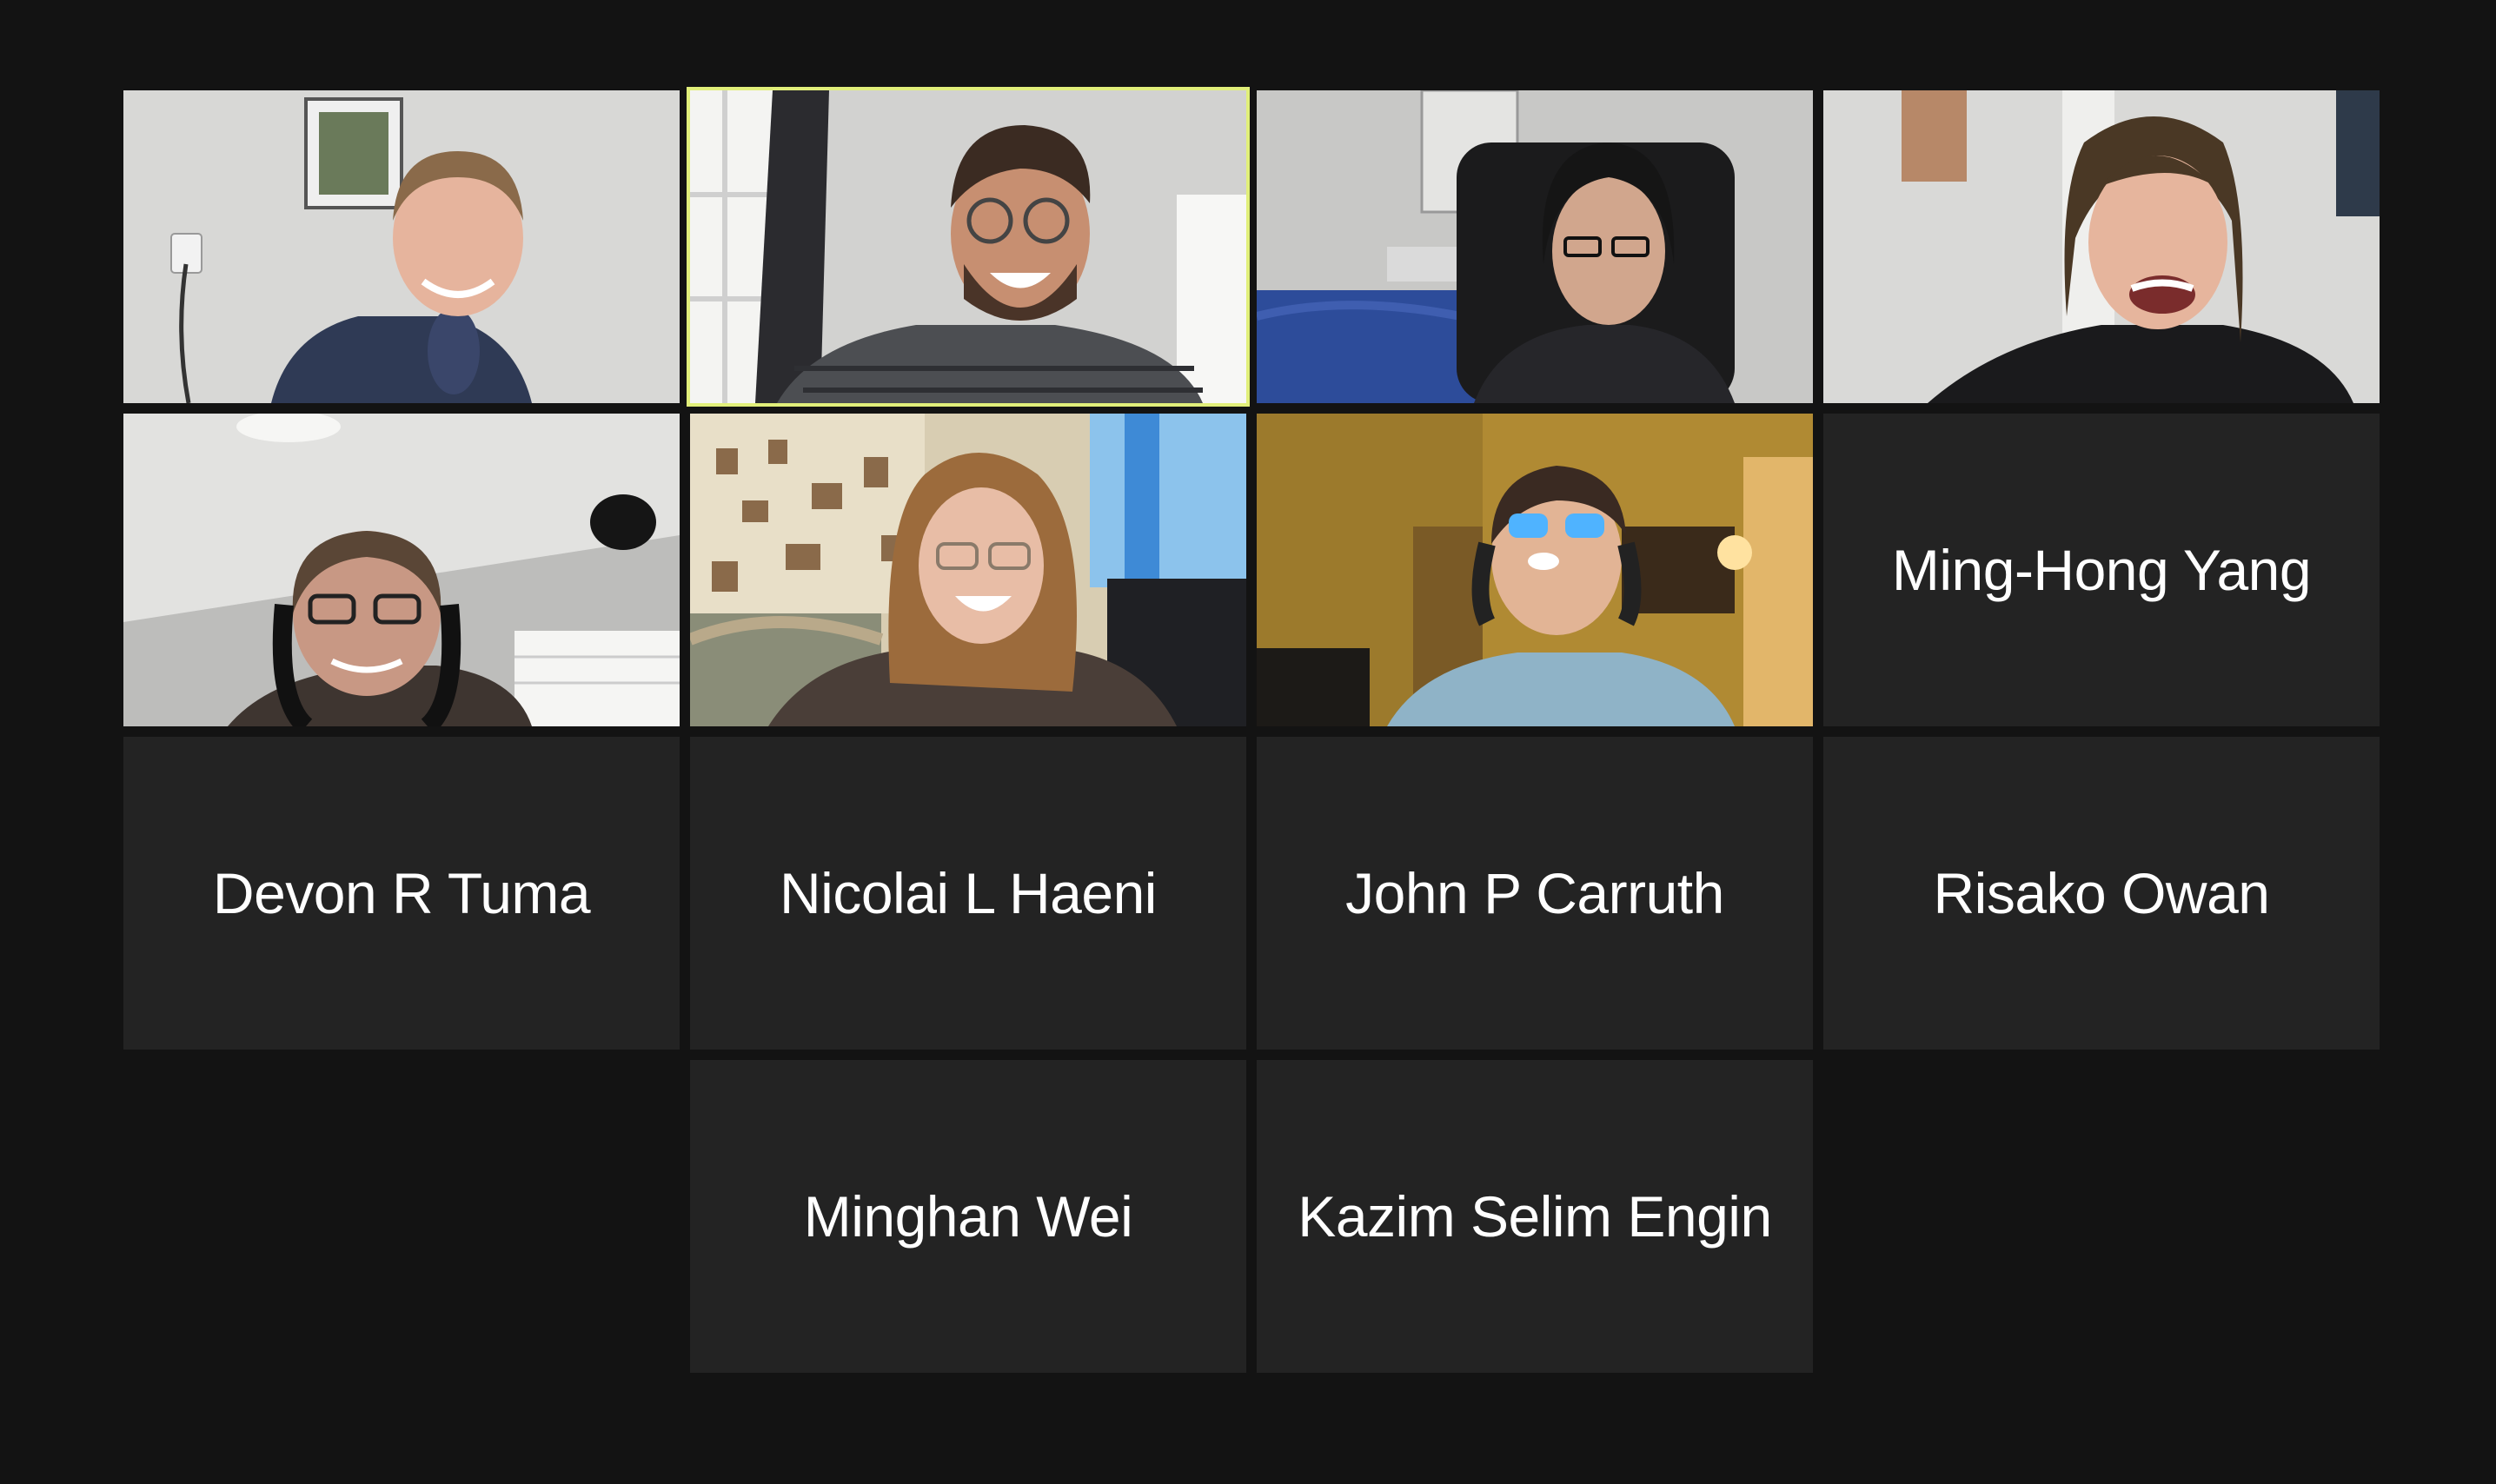  I want to click on video-tile-participant-9: Devon R Tuma, so click(401, 893).